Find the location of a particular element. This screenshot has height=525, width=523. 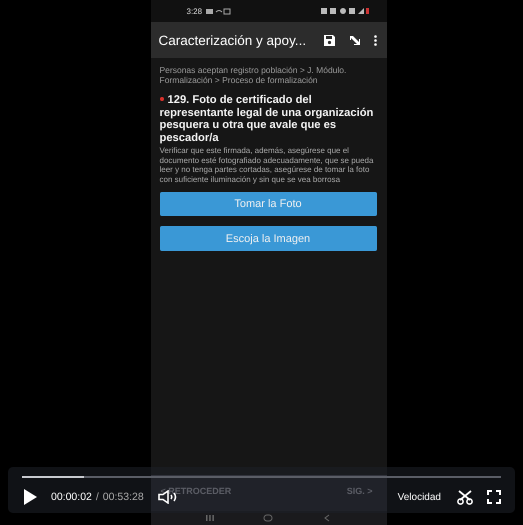

speed-button: Velocidad is located at coordinates (419, 497).